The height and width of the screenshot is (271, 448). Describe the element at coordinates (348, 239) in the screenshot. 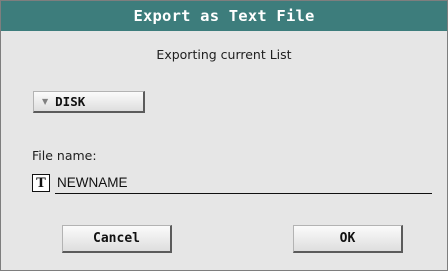

I see `ok-button: OK` at that location.